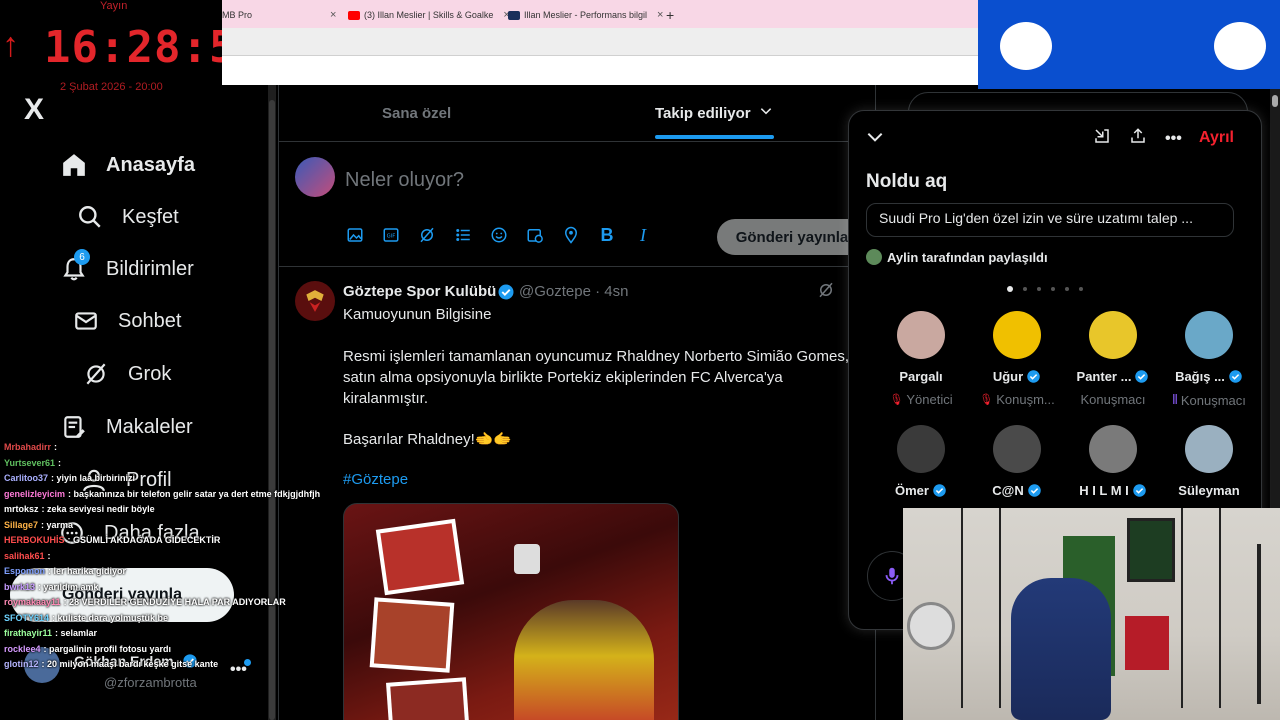 The image size is (1280, 720). What do you see at coordinates (607, 235) in the screenshot?
I see `bold-icon: B` at bounding box center [607, 235].